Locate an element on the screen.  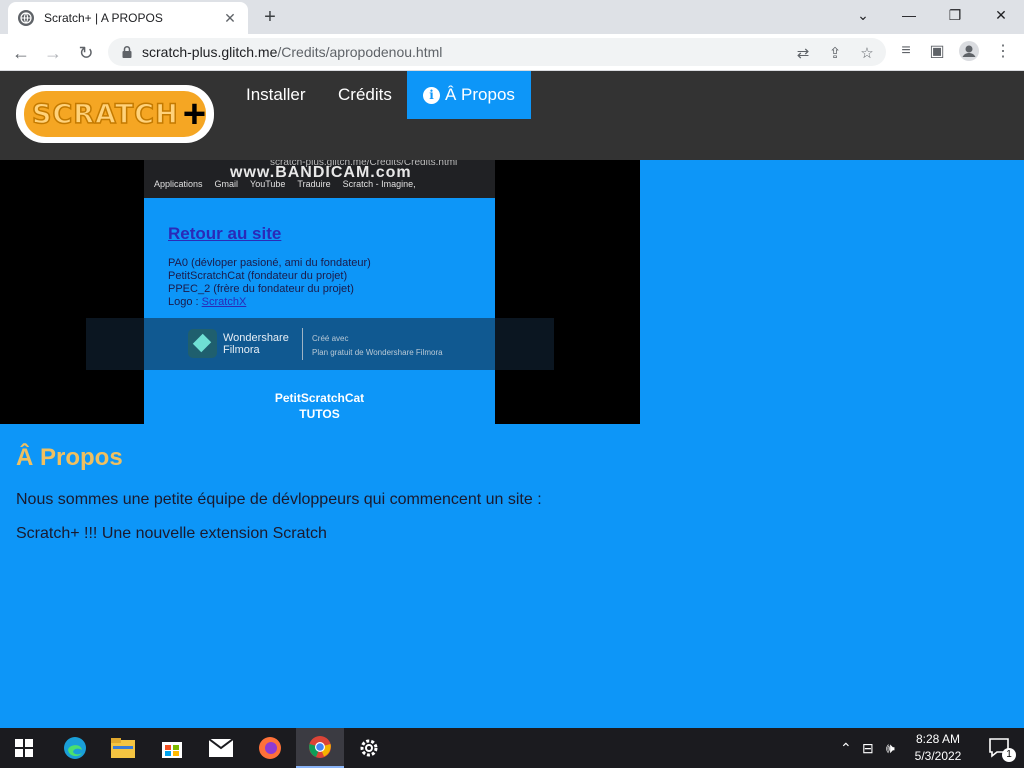
nav-installer: Installer is located at coordinates (276, 95).